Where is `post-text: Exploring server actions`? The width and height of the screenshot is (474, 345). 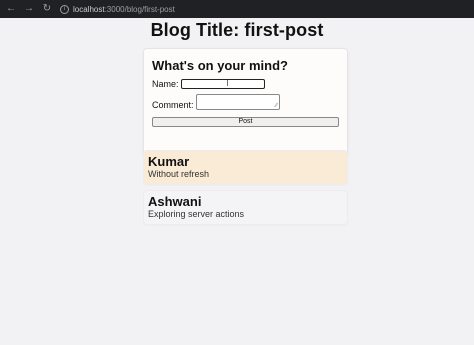
post-text: Exploring server actions is located at coordinates (196, 214).